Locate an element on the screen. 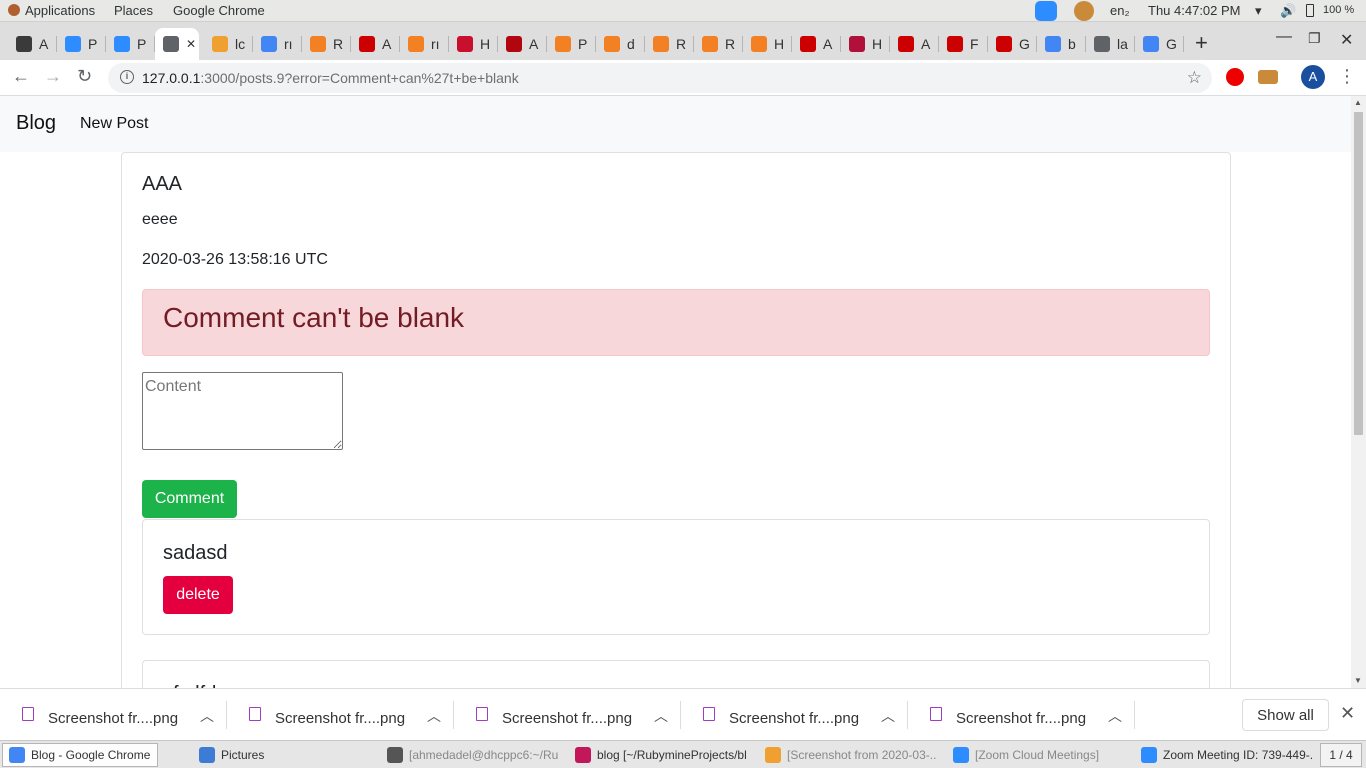 The image size is (1366, 768). language-indicator: en₂ is located at coordinates (1120, 10).